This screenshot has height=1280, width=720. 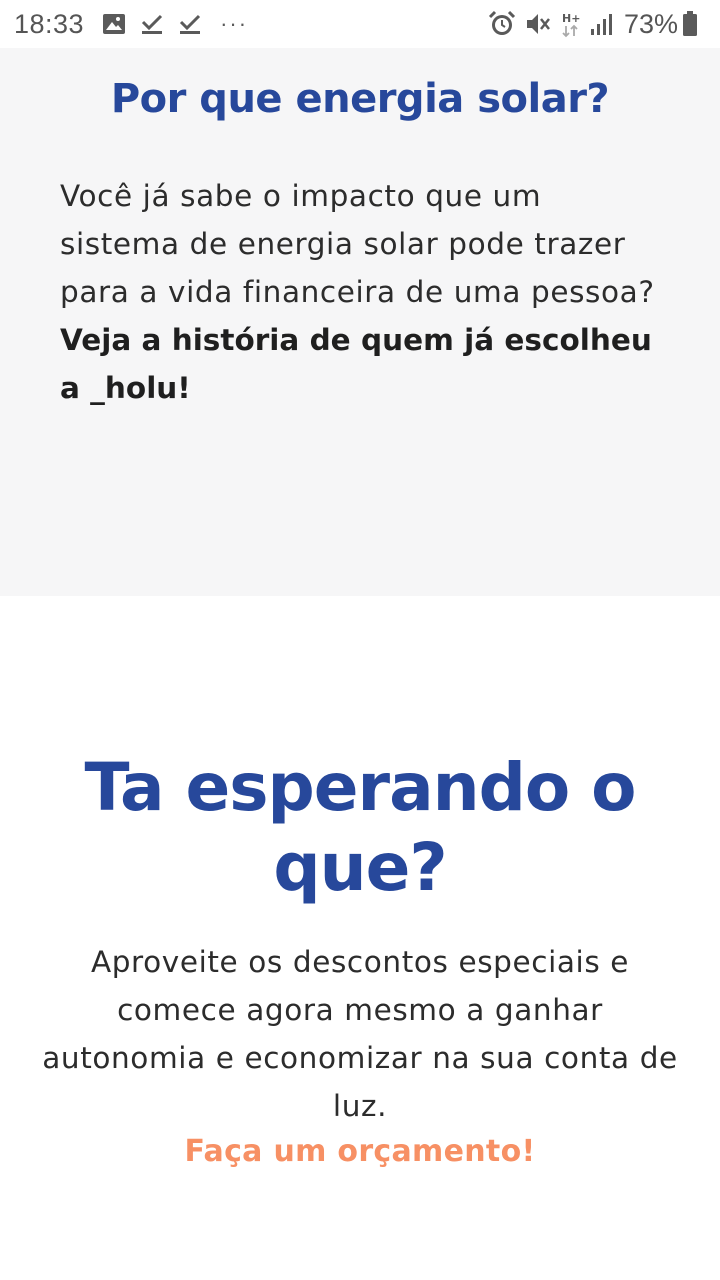 I want to click on signal-icon, so click(x=602, y=24).